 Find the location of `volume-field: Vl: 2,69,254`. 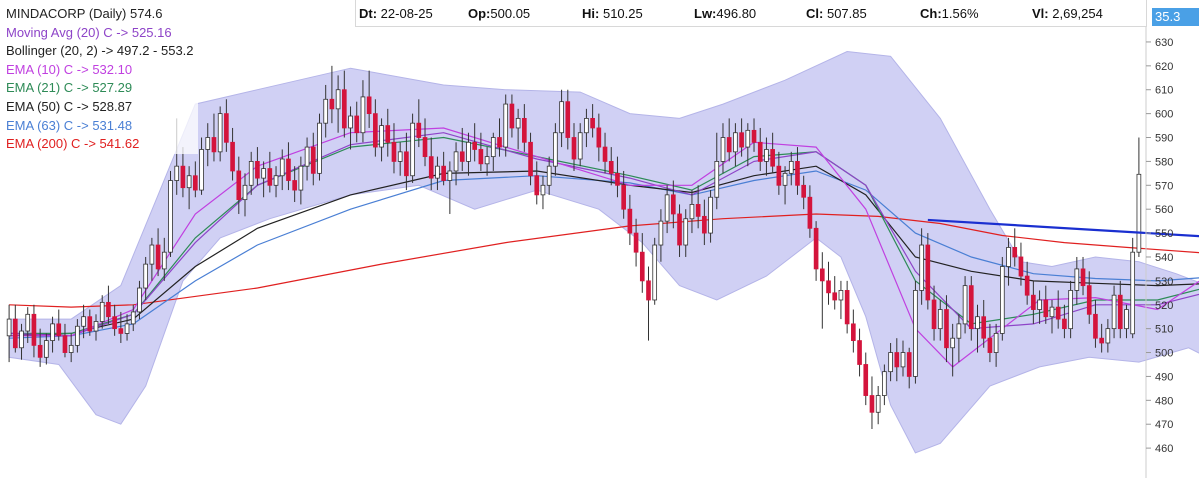

volume-field: Vl: 2,69,254 is located at coordinates (1067, 13).